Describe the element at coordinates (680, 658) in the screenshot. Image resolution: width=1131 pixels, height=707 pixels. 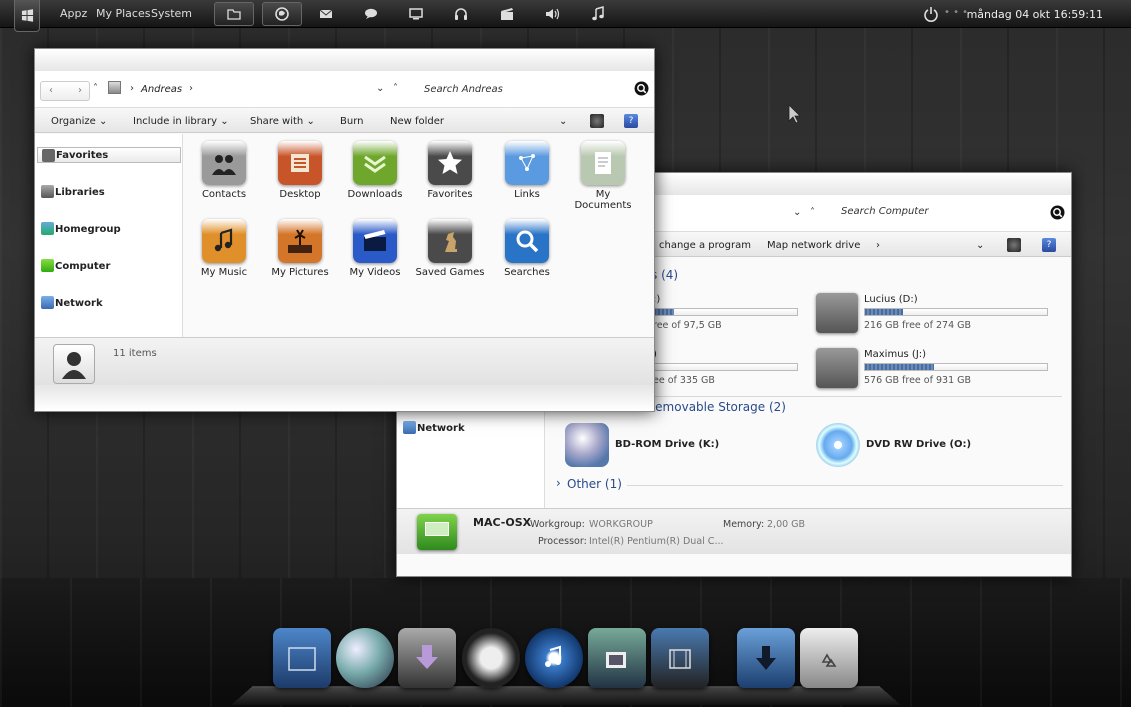
I see `video-icon` at that location.